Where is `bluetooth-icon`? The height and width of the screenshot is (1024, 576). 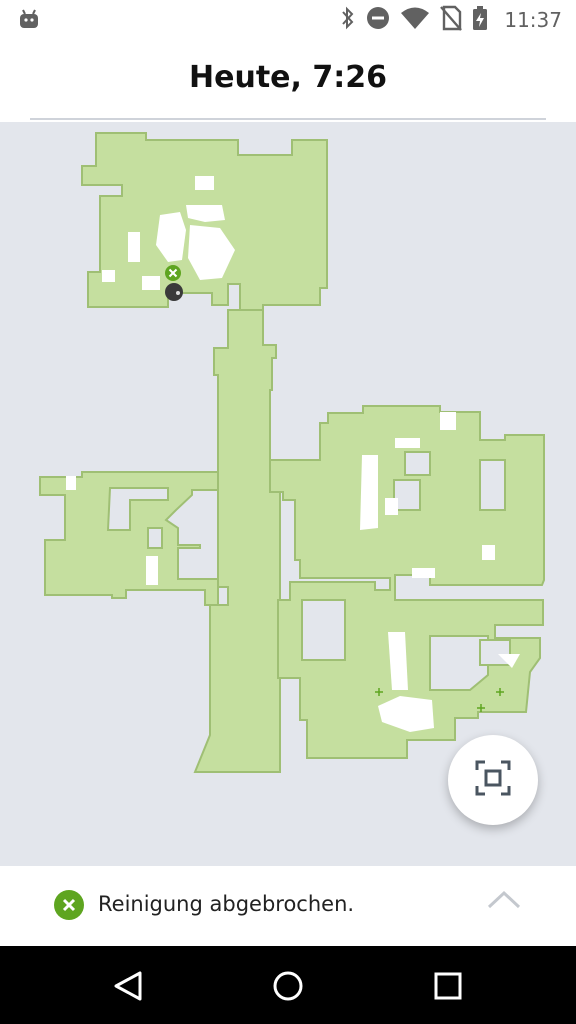
bluetooth-icon is located at coordinates (348, 20).